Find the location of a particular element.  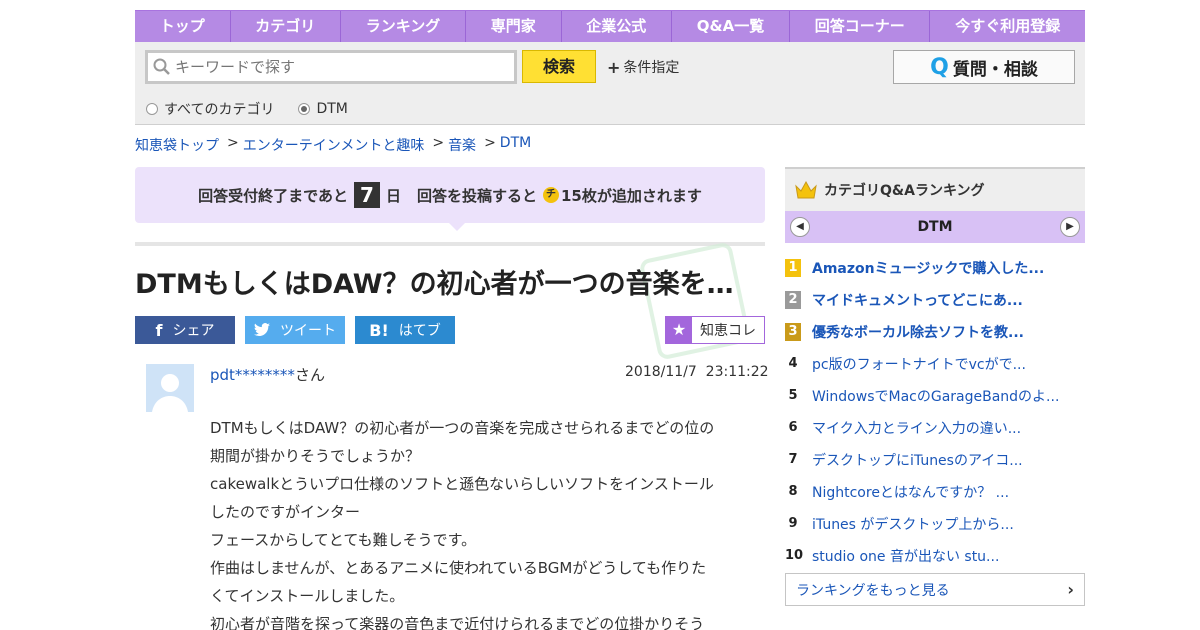

ranking-more-link: ランキングをもっと見る › is located at coordinates (935, 589).